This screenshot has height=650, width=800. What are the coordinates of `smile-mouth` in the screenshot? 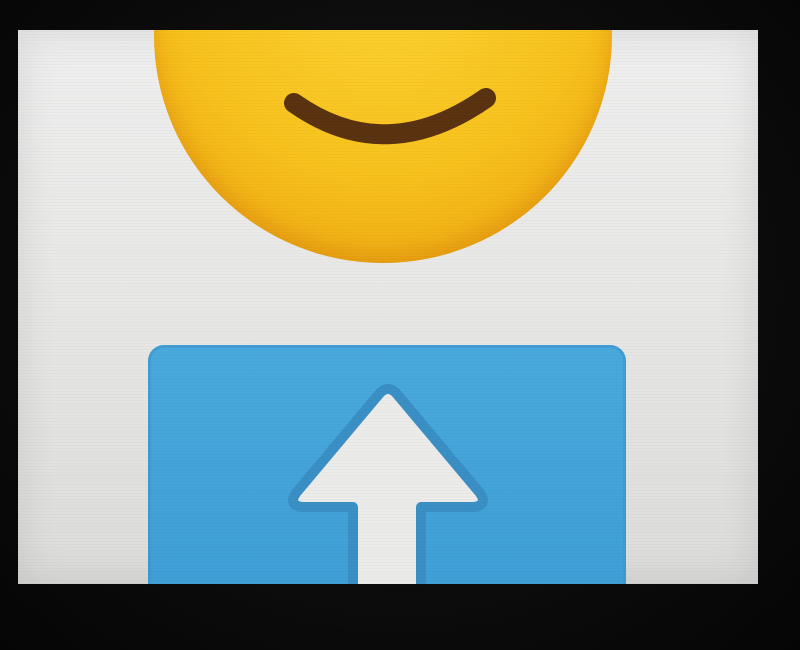 It's located at (390, 116).